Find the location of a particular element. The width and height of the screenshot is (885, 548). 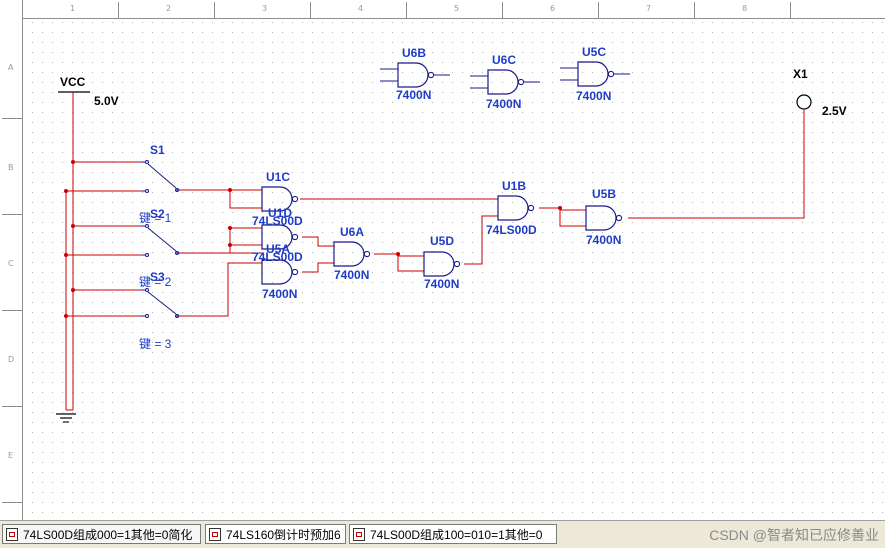

switch-label: S1 is located at coordinates (157, 150).